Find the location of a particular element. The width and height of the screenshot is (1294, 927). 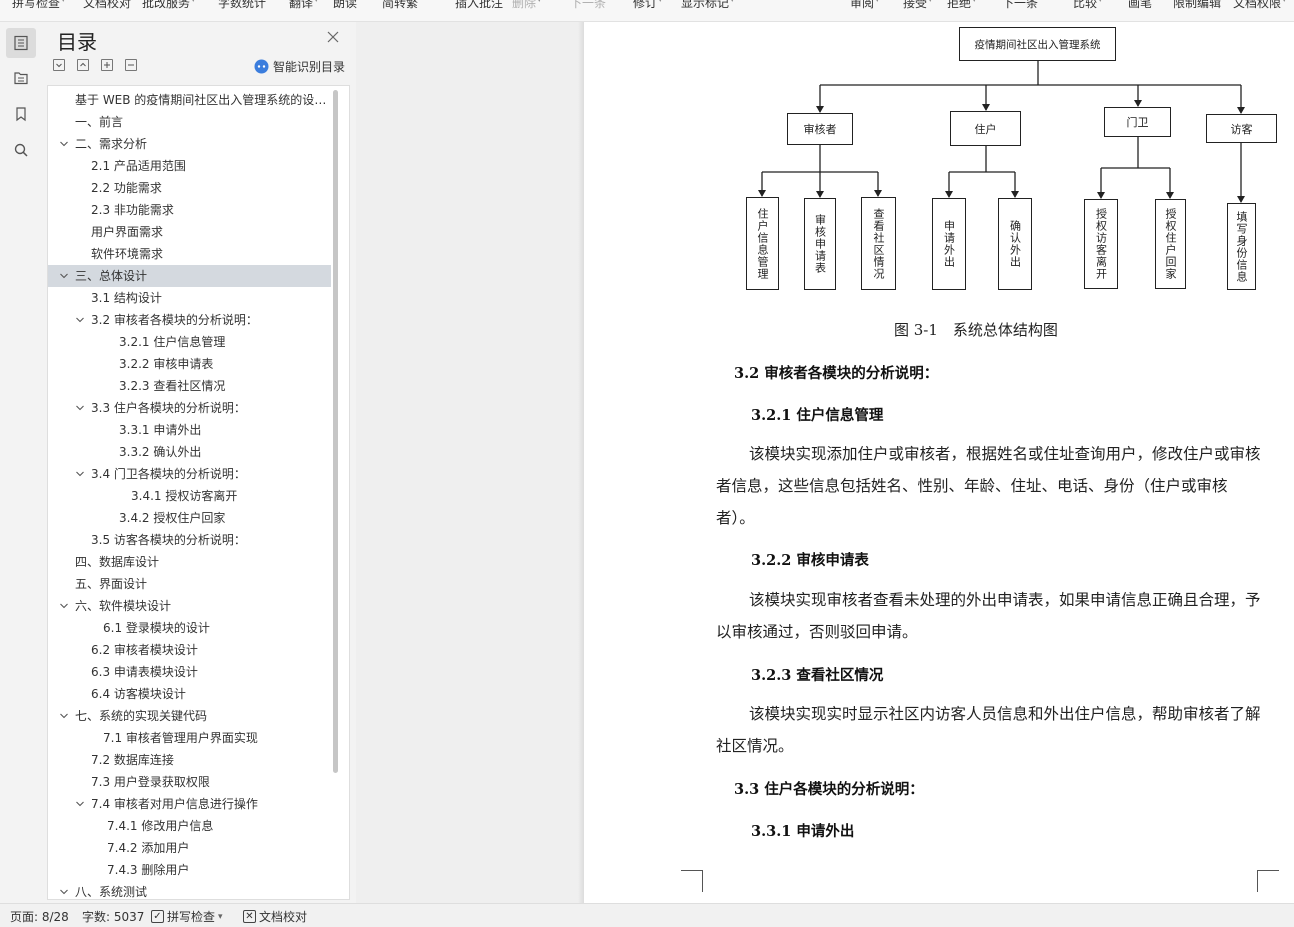

smart-toc-icon is located at coordinates (261, 66).